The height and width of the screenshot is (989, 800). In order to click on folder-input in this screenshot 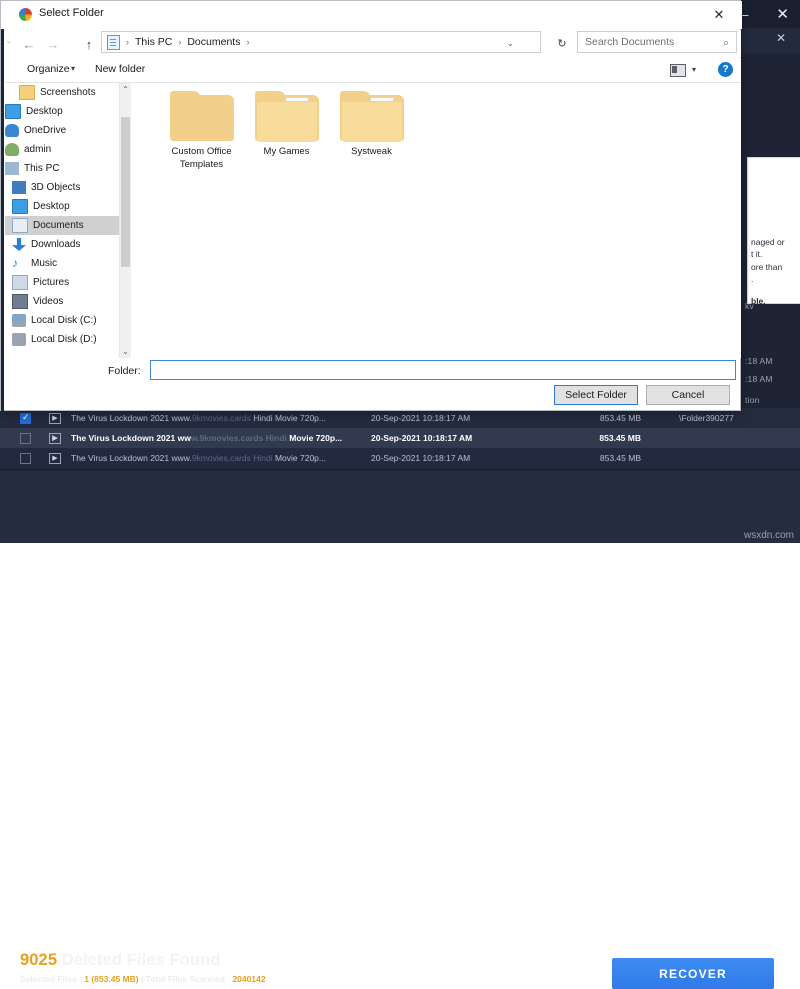, I will do `click(443, 370)`.